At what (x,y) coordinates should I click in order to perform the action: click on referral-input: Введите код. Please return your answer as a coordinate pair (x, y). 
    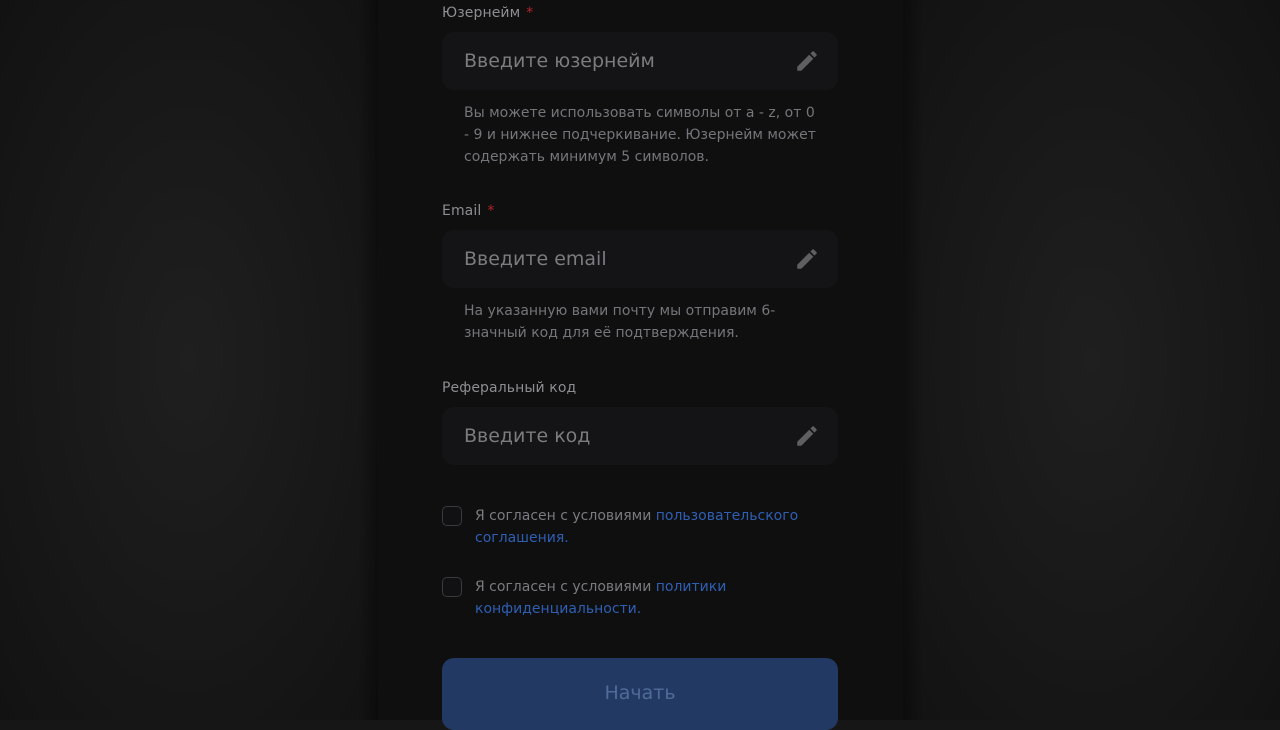
    Looking at the image, I should click on (640, 436).